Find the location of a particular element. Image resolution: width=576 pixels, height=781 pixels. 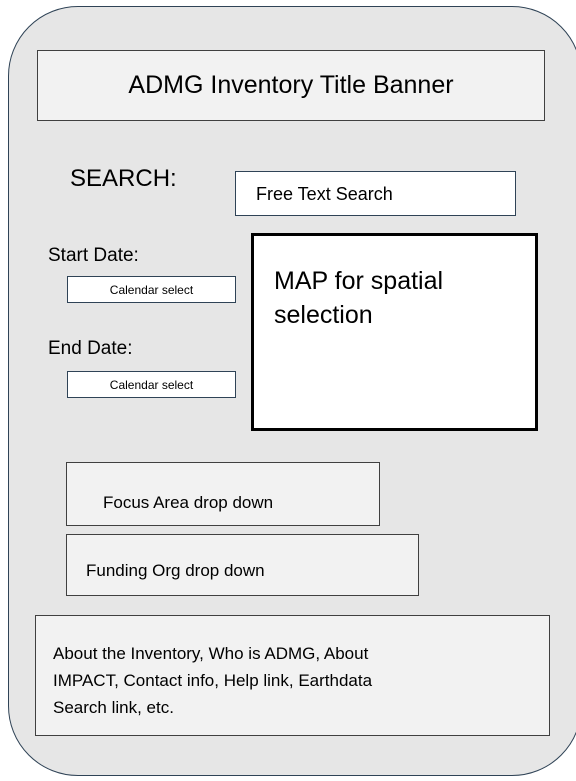

map-label-line-2: selection is located at coordinates (323, 315).